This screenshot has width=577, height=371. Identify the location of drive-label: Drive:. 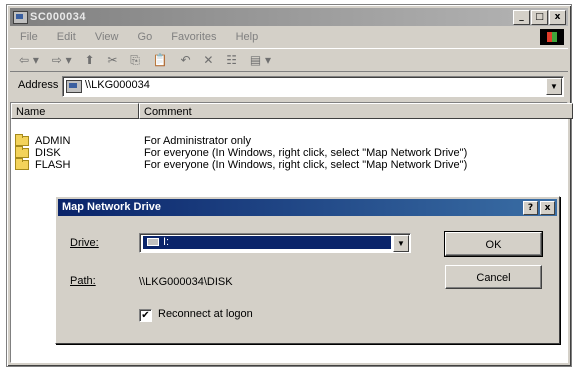
(84, 243).